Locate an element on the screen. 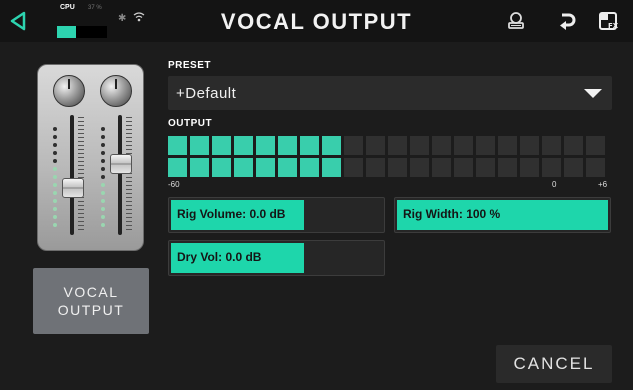 The image size is (633, 390). led-column-right is located at coordinates (104, 179).